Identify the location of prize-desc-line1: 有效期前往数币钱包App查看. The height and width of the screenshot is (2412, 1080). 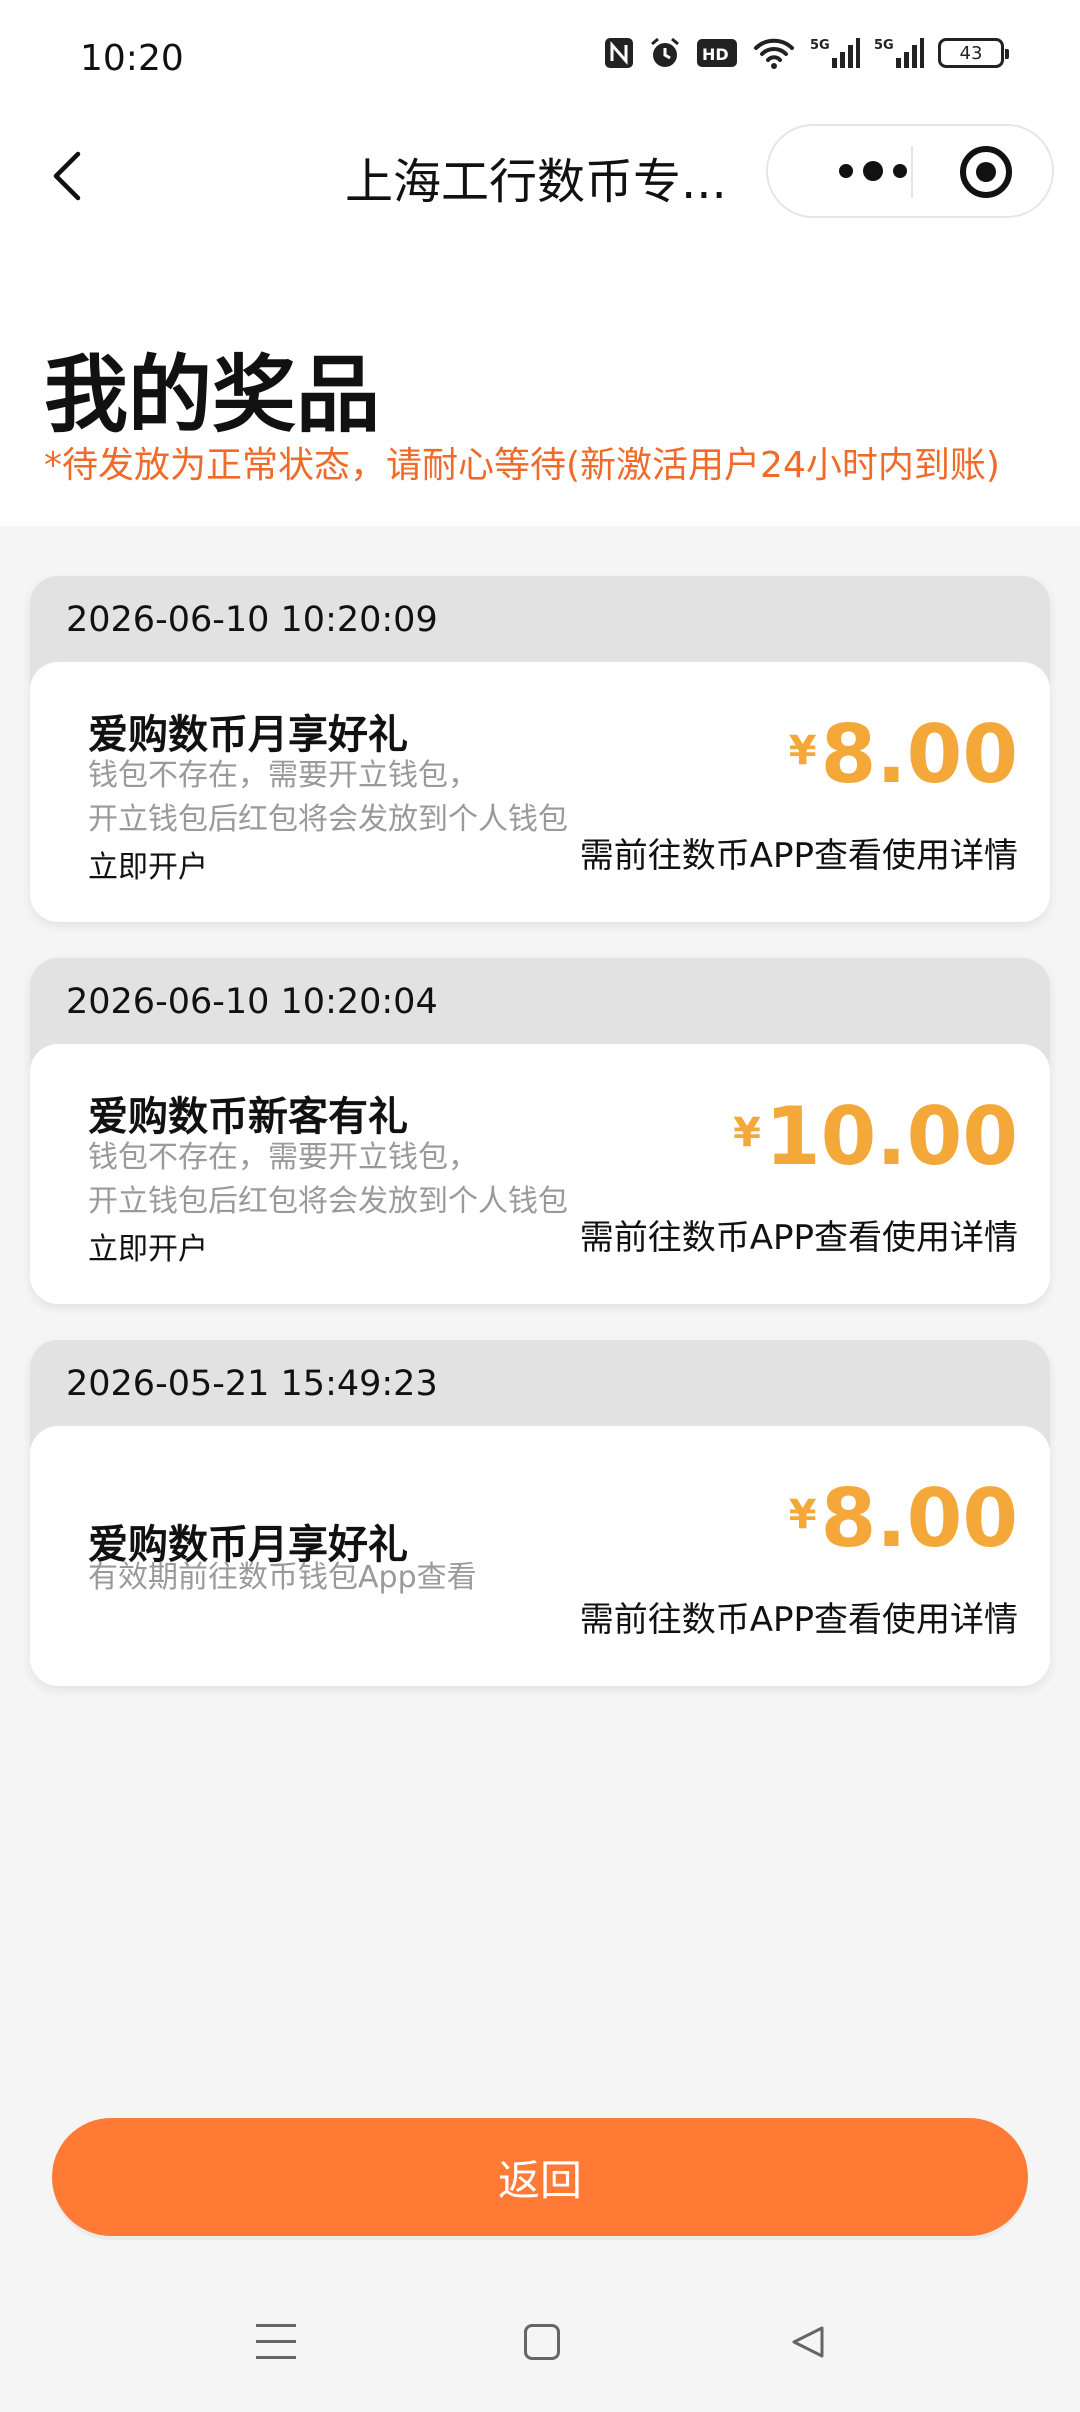
(282, 1577).